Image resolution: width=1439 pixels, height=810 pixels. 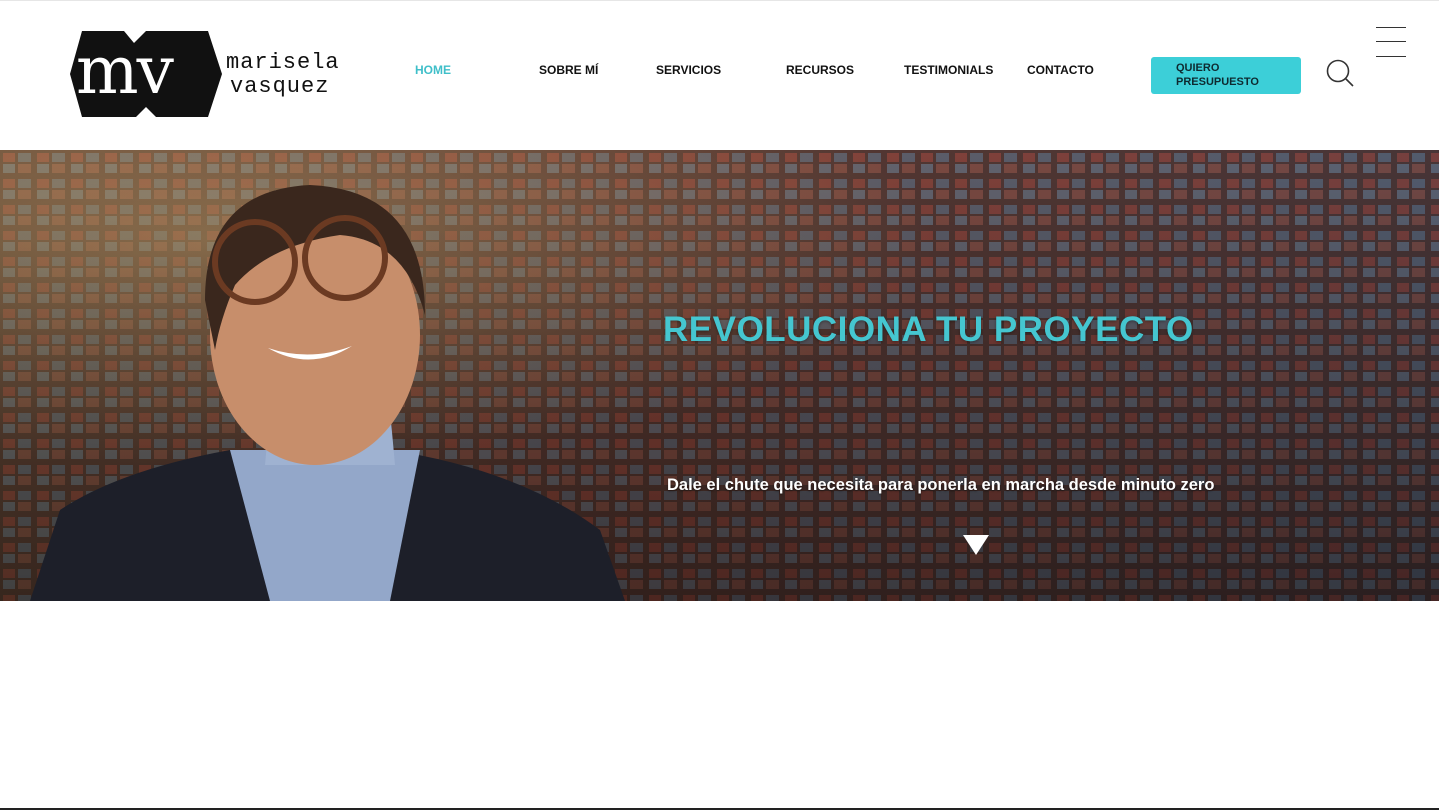 I want to click on triangle-down-icon, so click(x=976, y=545).